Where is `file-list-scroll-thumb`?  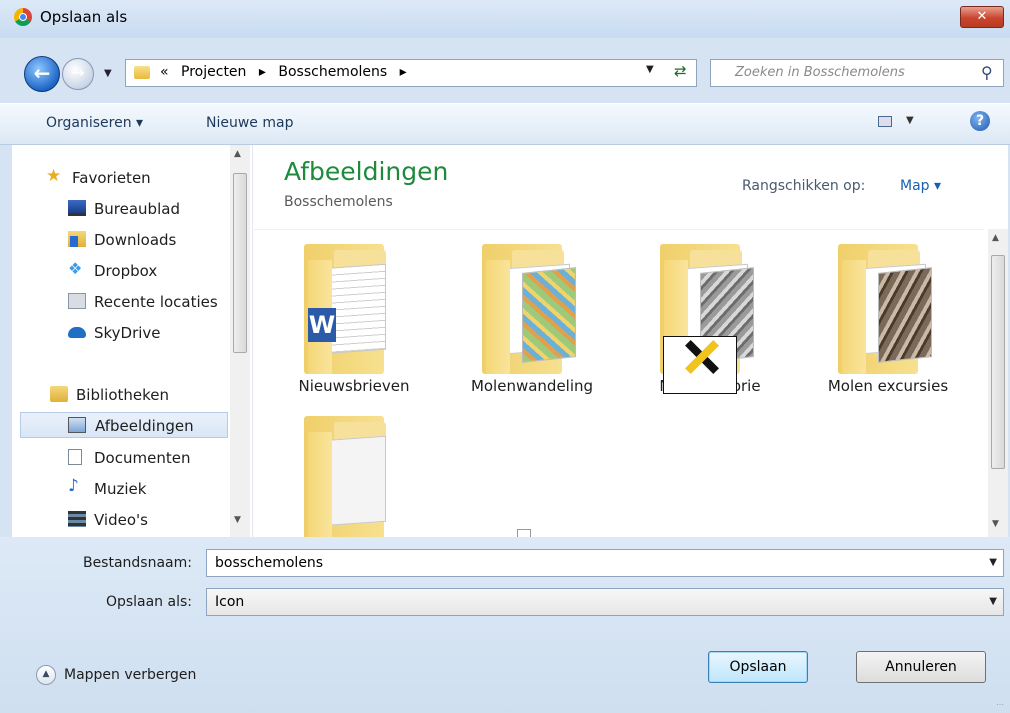
file-list-scroll-thumb is located at coordinates (998, 362).